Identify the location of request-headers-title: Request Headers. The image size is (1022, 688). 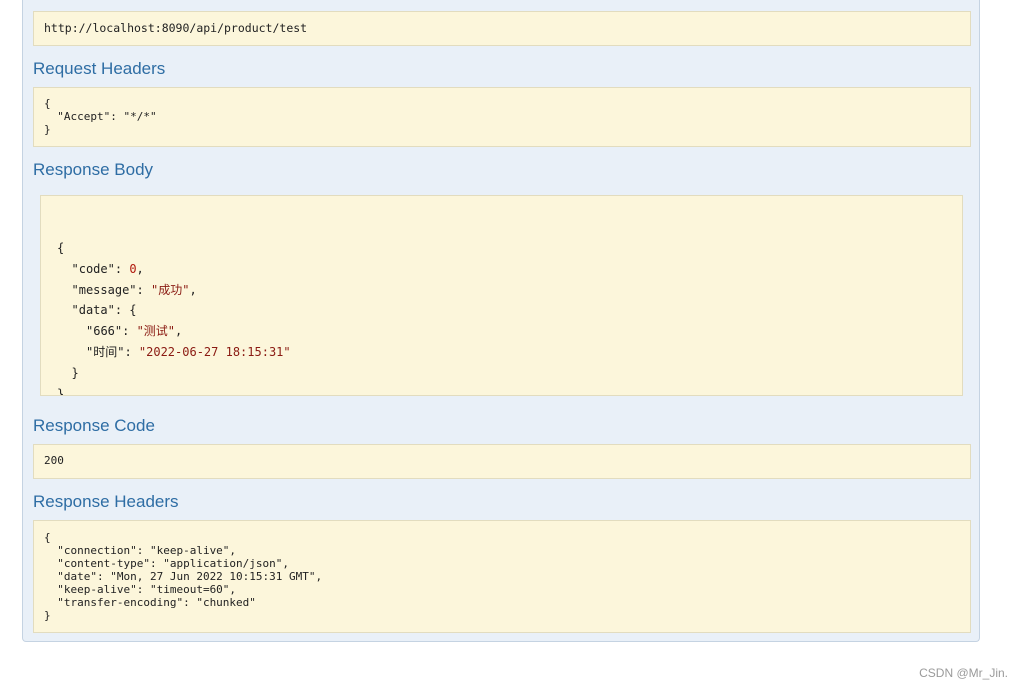
(99, 68).